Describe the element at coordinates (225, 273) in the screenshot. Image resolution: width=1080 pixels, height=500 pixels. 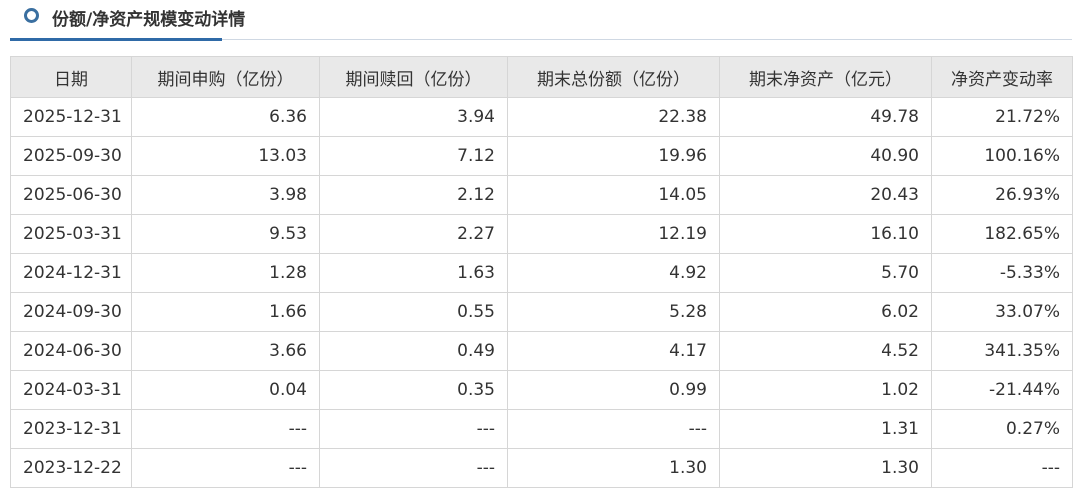
I see `cell-subscribe: 1.28` at that location.